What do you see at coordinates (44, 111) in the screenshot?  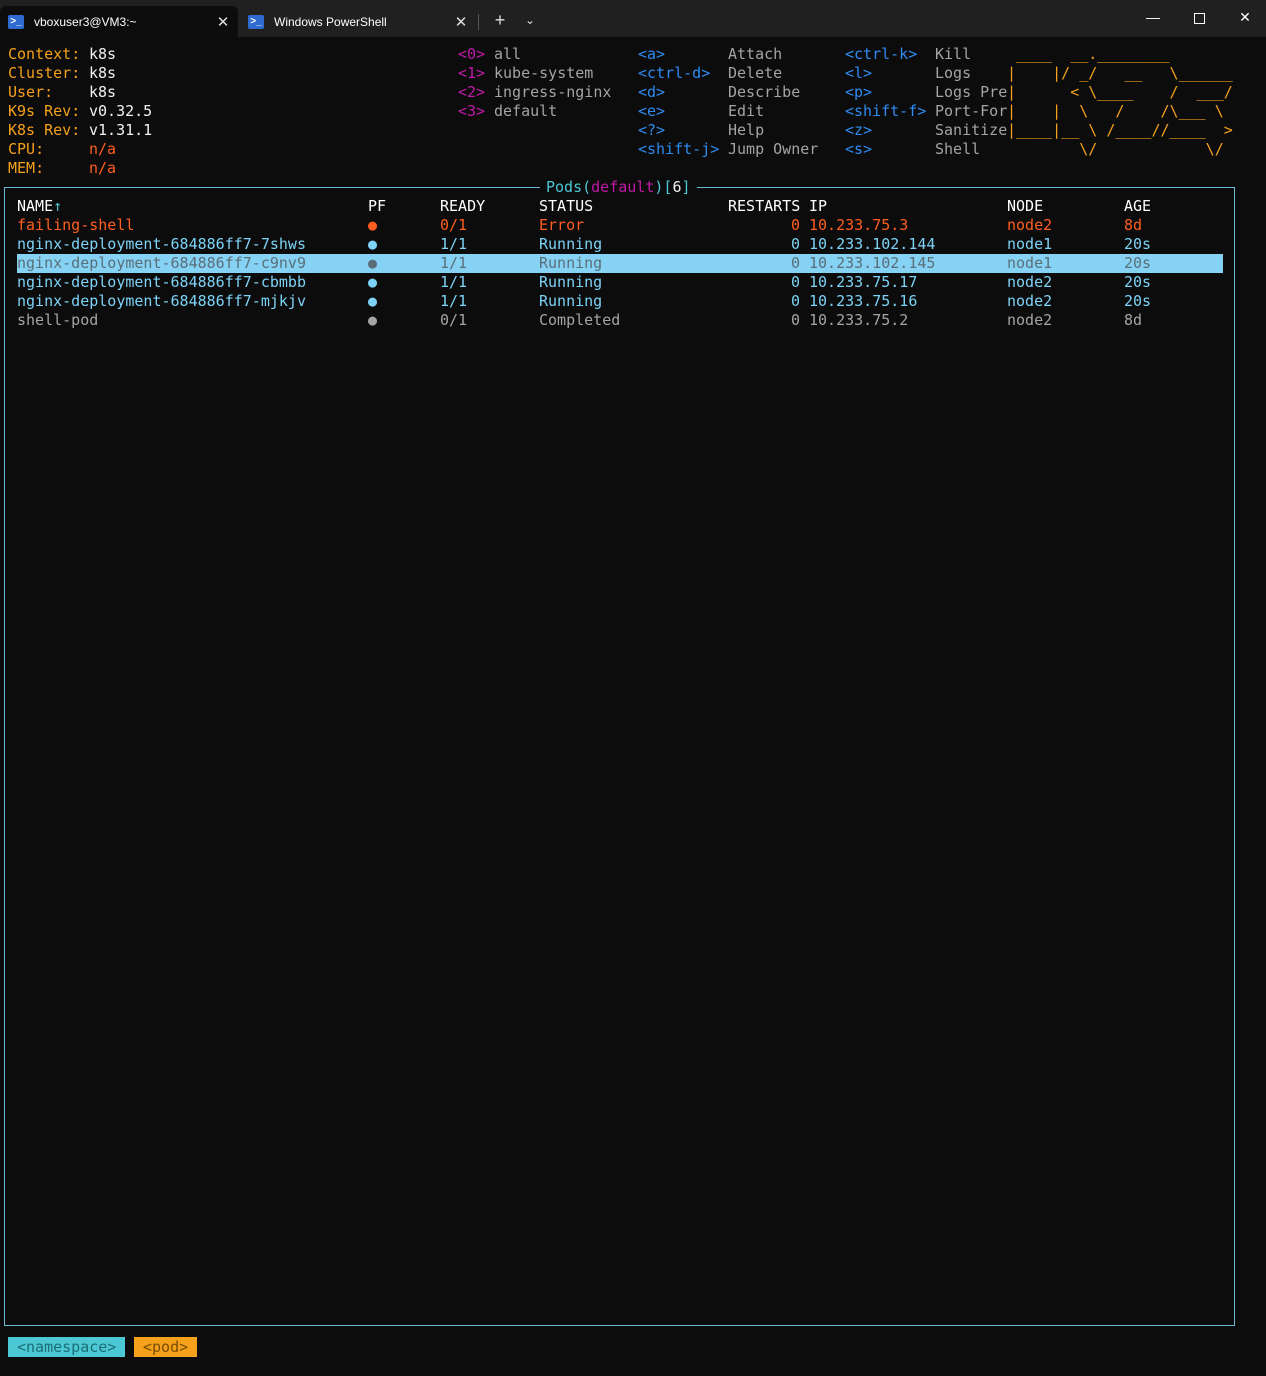 I see `info-row: K9s Rev:` at bounding box center [44, 111].